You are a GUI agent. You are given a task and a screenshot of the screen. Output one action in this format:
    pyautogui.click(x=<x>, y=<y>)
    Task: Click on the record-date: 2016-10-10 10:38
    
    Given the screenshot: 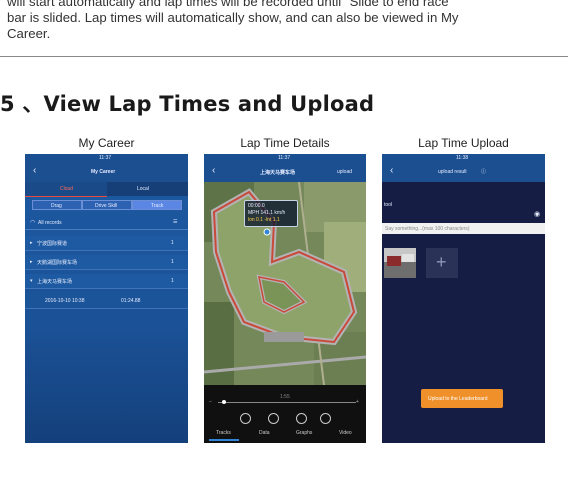 What is the action you would take?
    pyautogui.click(x=65, y=301)
    